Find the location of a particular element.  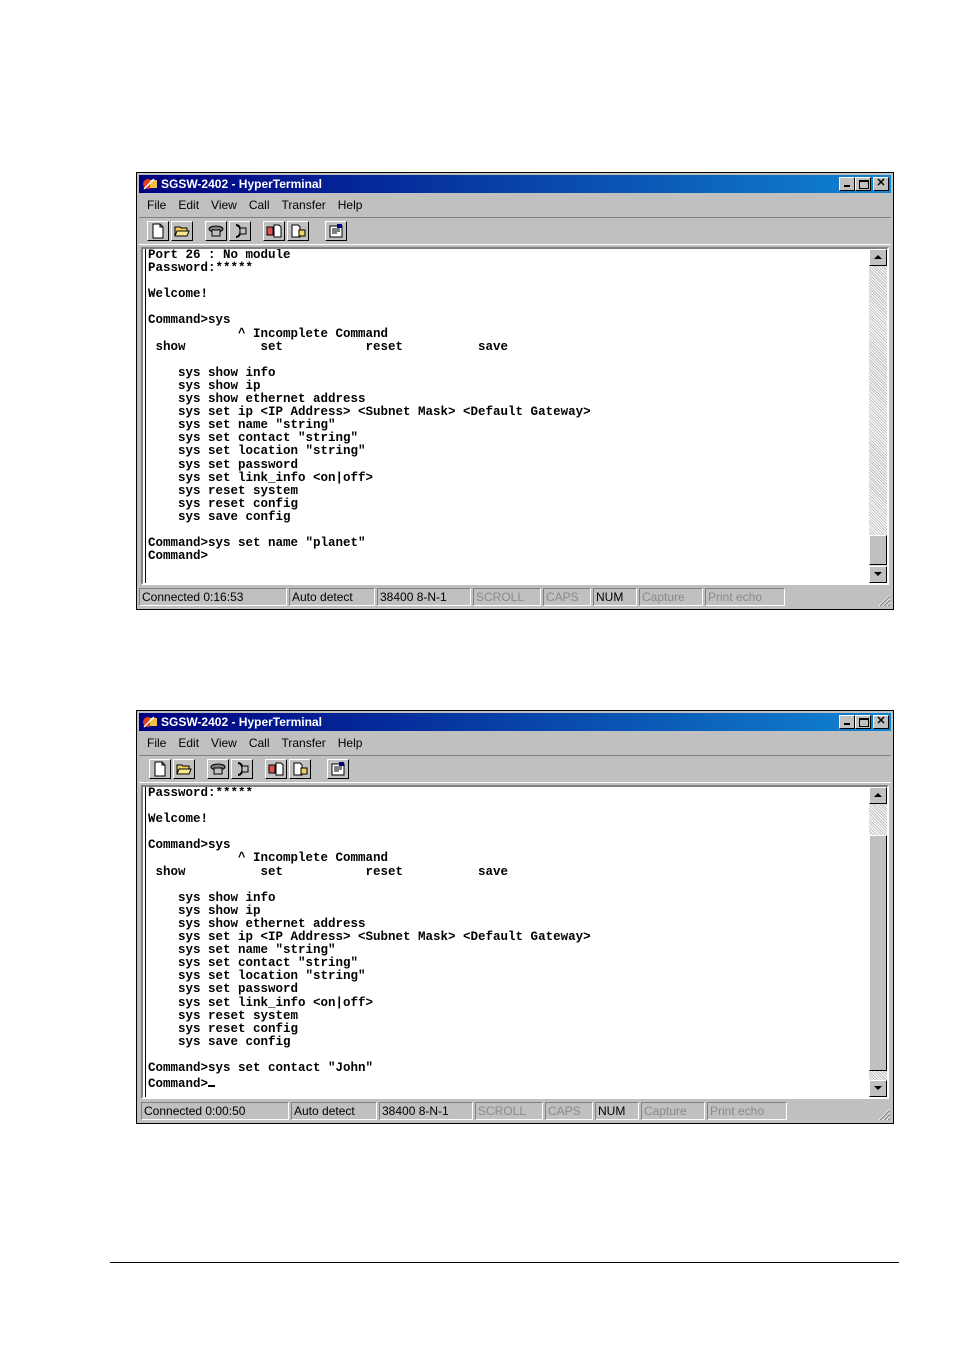

minimize-icon is located at coordinates (847, 186).